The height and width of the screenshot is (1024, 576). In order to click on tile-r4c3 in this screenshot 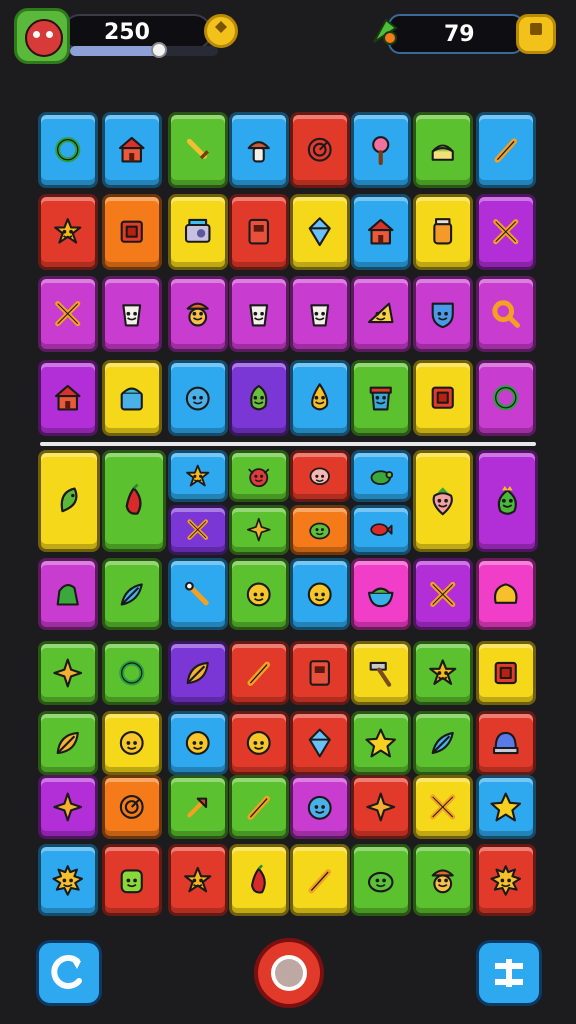, I will do `click(198, 398)`.